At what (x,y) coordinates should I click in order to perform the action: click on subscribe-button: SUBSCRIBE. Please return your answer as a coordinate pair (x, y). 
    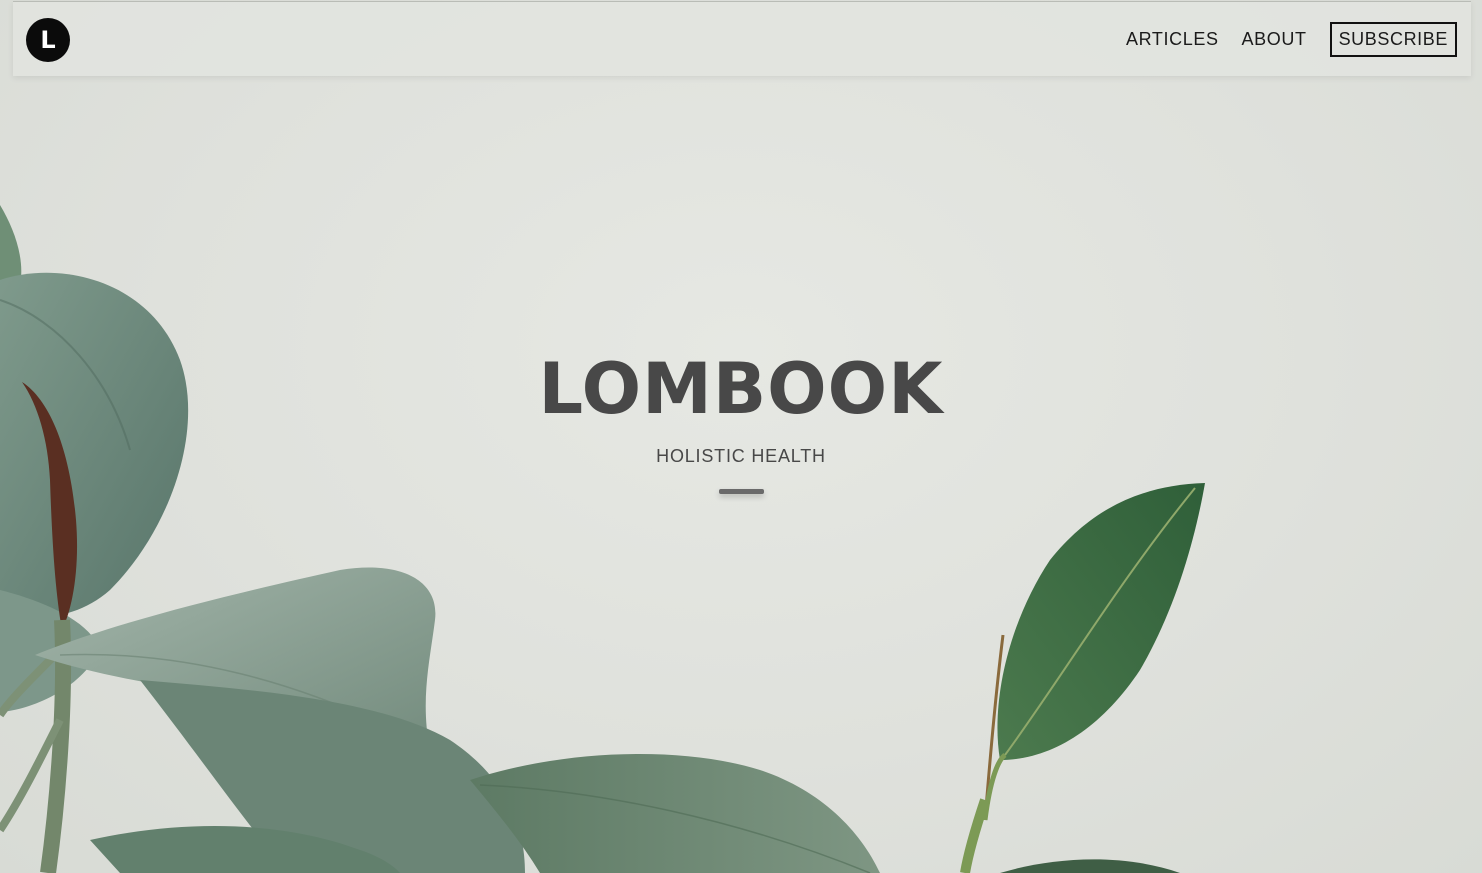
    Looking at the image, I should click on (1393, 39).